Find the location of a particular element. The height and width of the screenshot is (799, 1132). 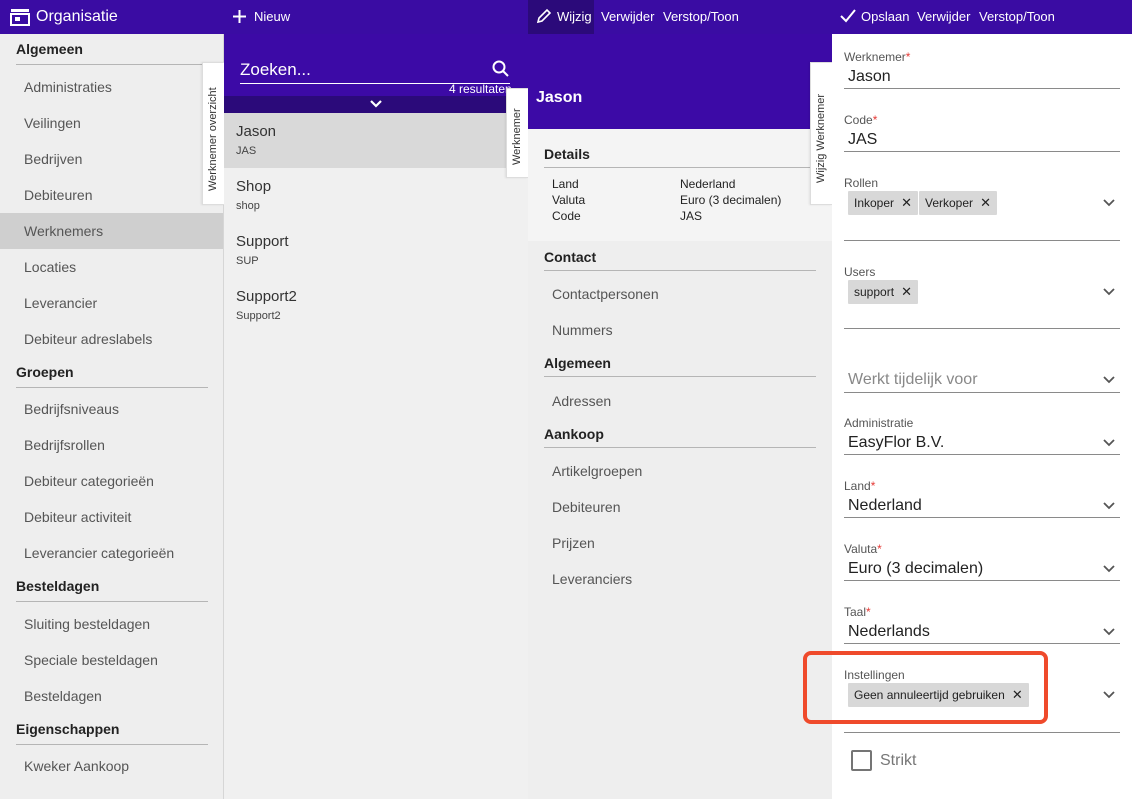

list-item: Support SUP is located at coordinates (376, 250).